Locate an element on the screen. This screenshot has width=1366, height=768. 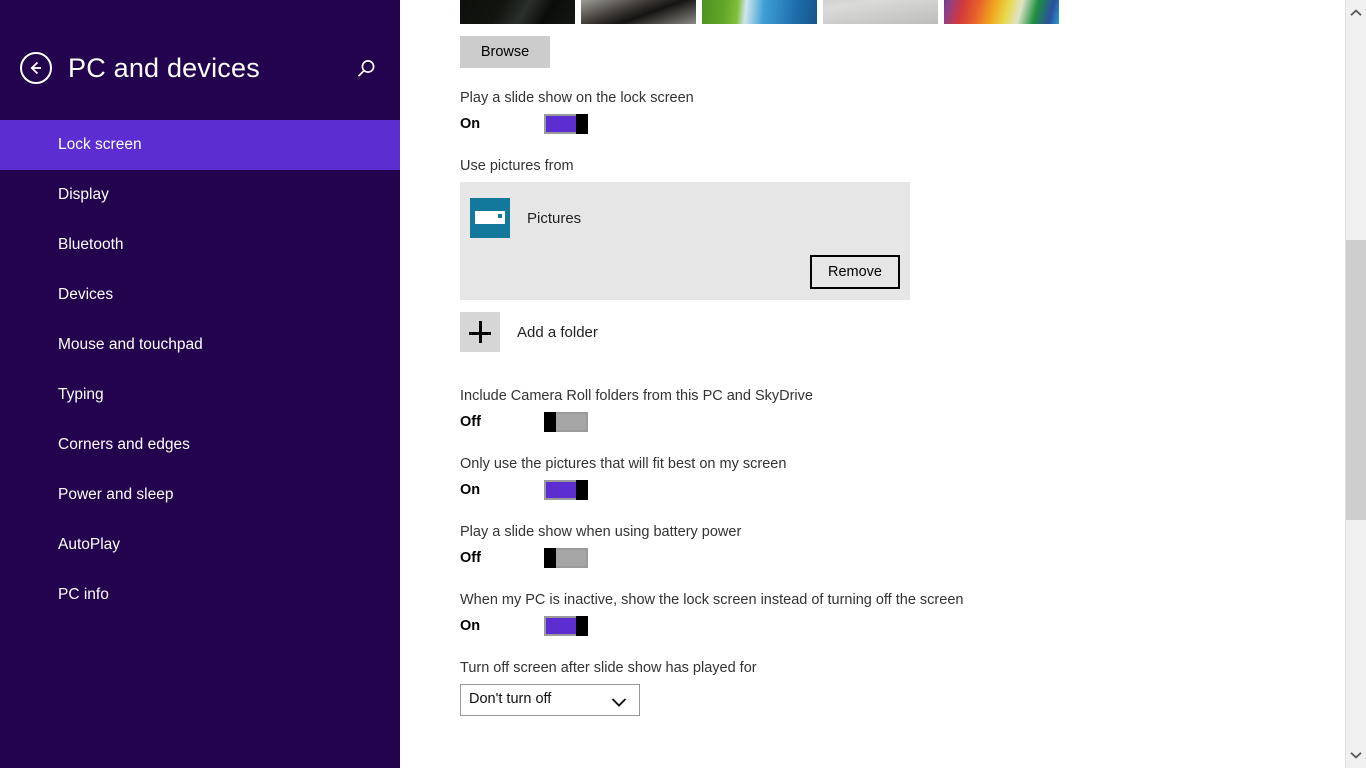
inactive-lock-toggle is located at coordinates (566, 626).